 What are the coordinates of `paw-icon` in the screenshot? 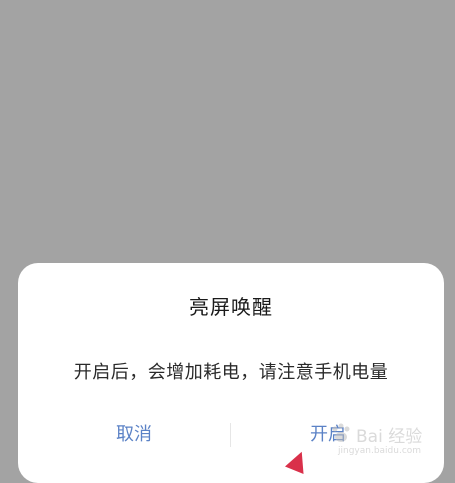 It's located at (341, 432).